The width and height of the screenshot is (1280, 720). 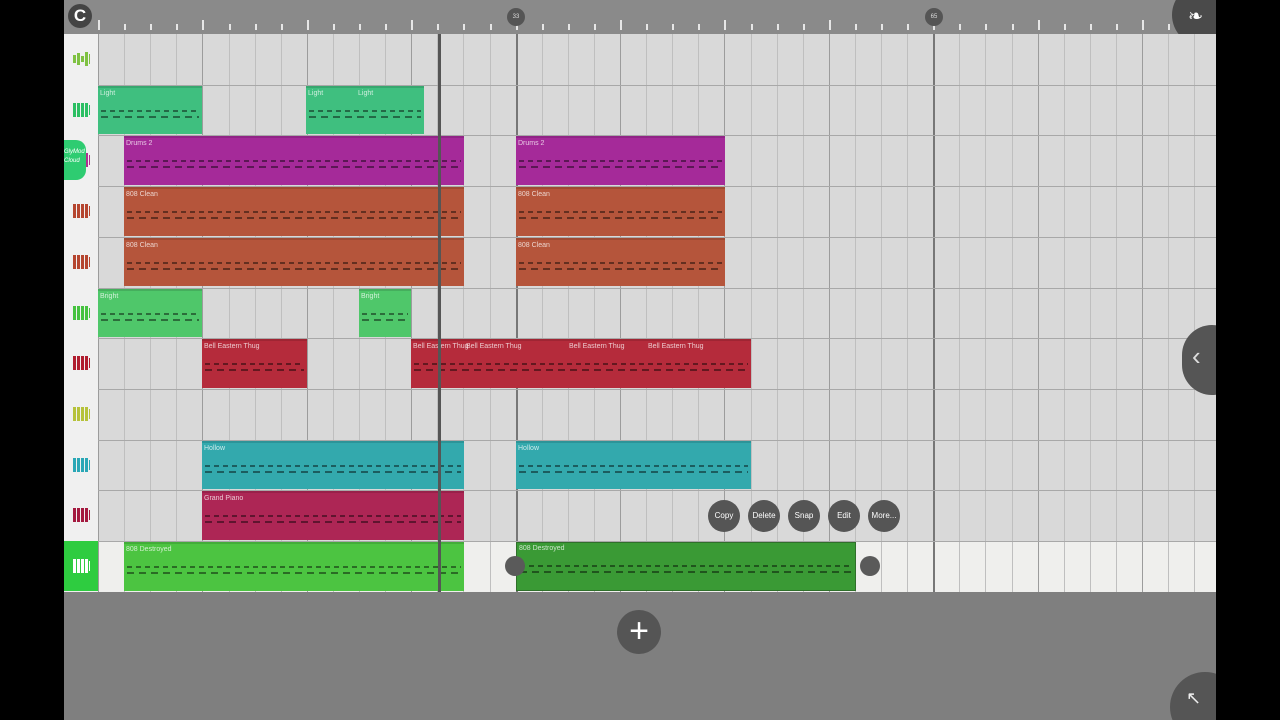 I want to click on clip-label: Grand Piano, so click(x=224, y=499).